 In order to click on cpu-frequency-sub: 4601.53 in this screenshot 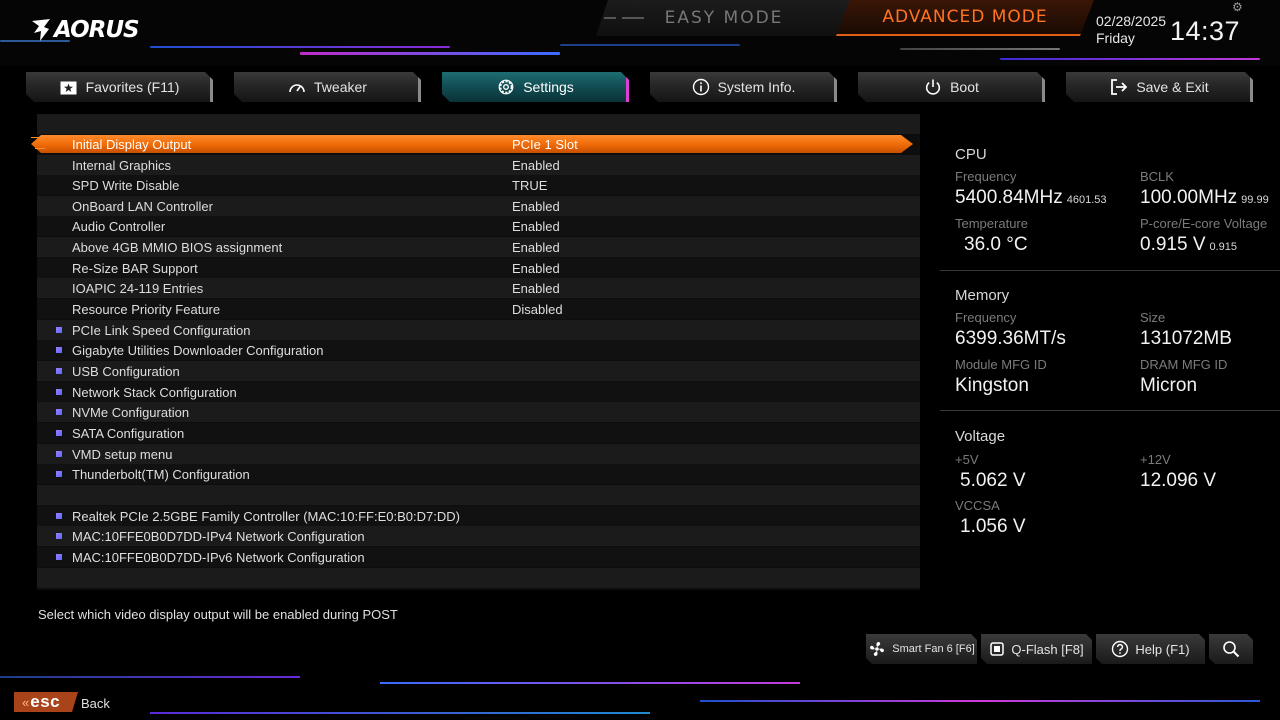, I will do `click(1086, 200)`.